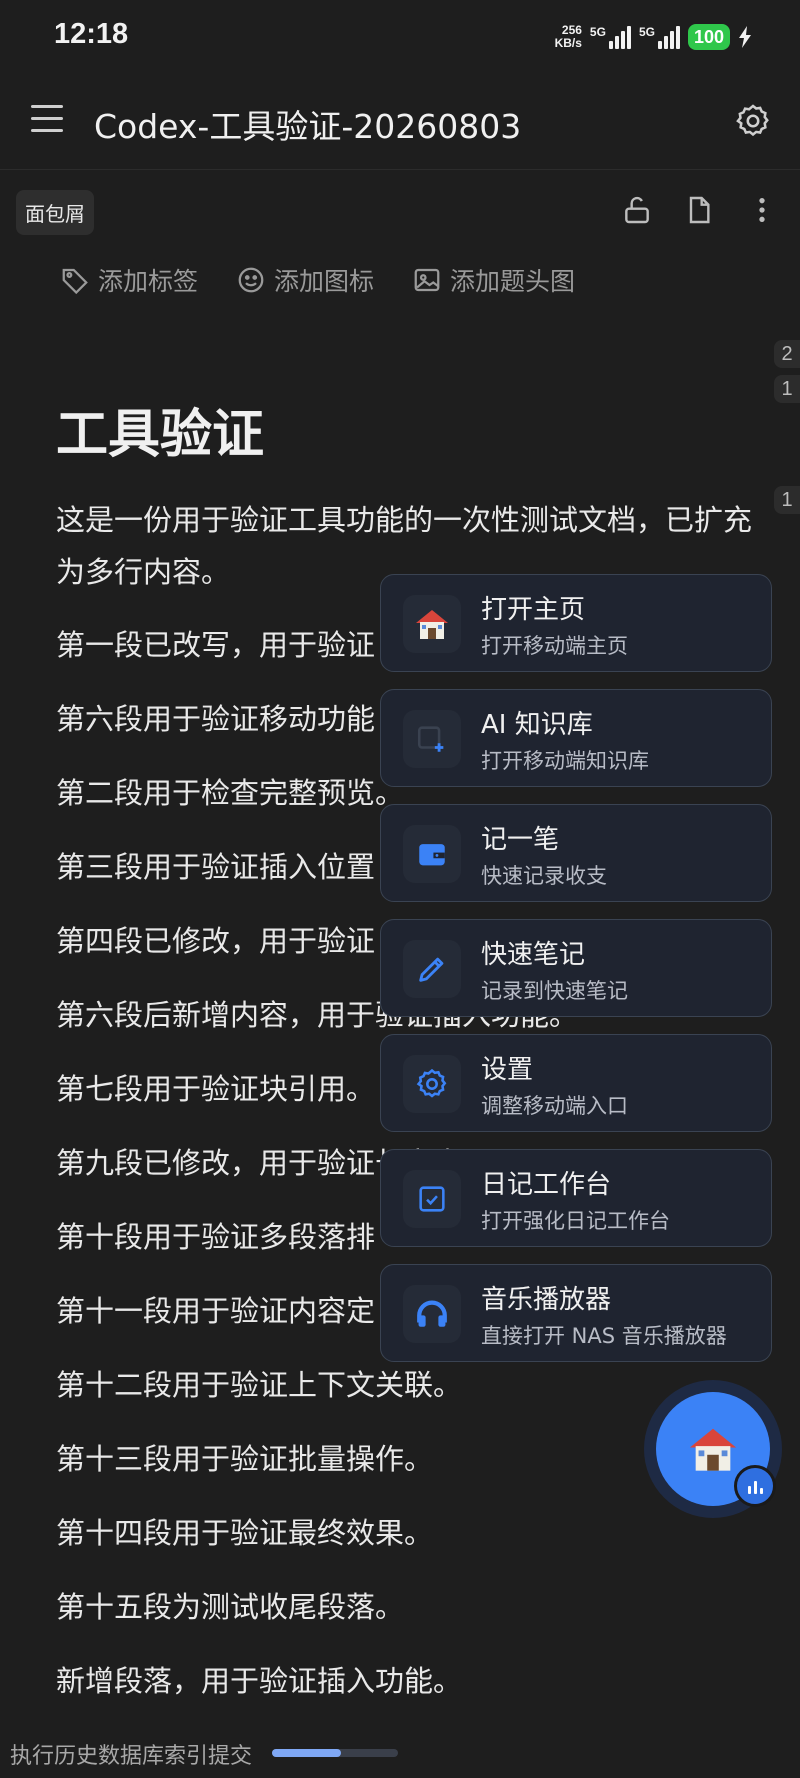 The image size is (800, 1778). Describe the element at coordinates (432, 854) in the screenshot. I see `wallet-icon` at that location.